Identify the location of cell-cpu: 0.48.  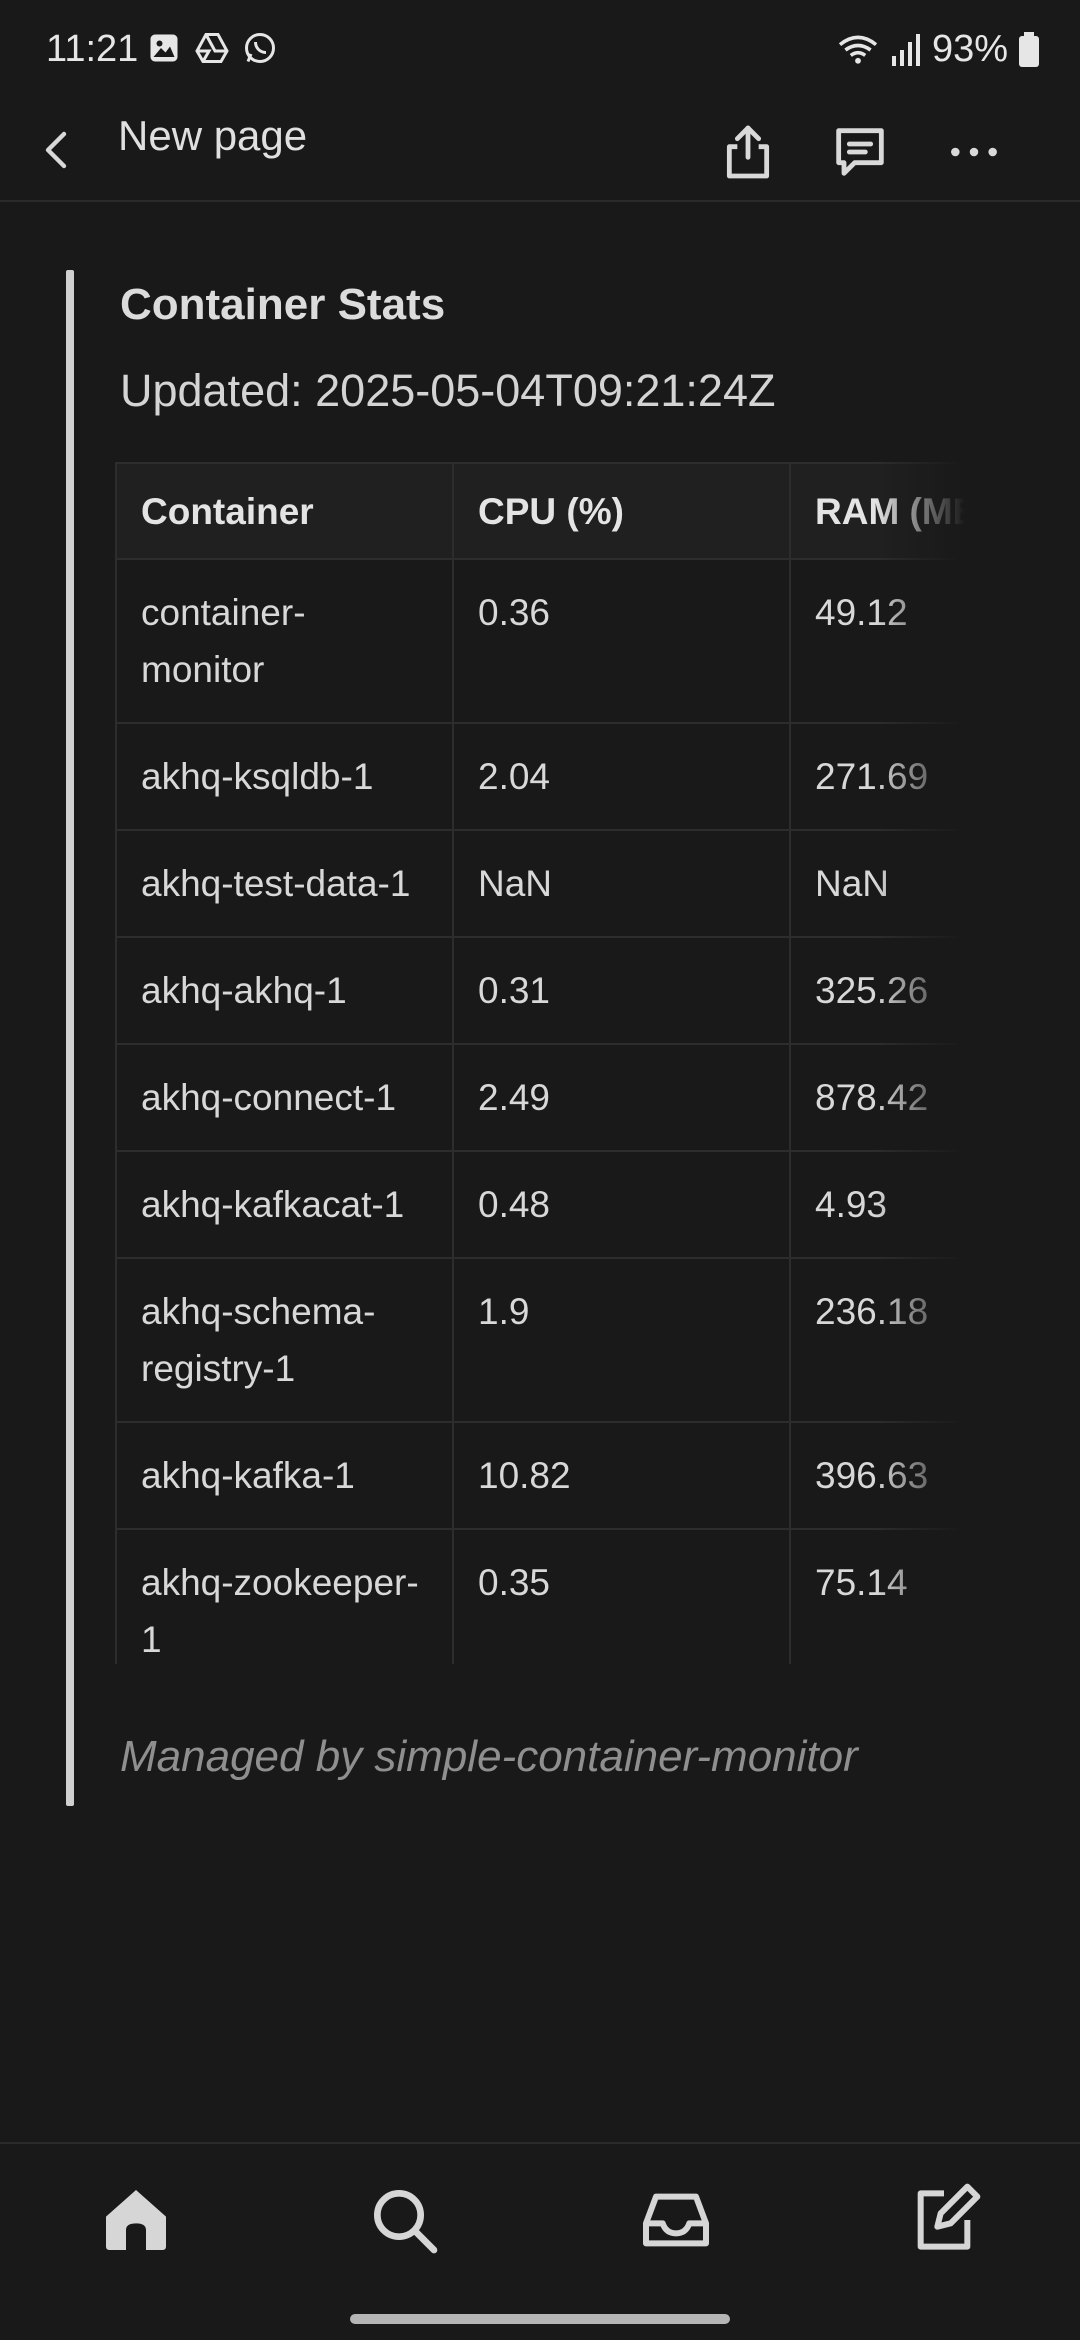
(621, 1204).